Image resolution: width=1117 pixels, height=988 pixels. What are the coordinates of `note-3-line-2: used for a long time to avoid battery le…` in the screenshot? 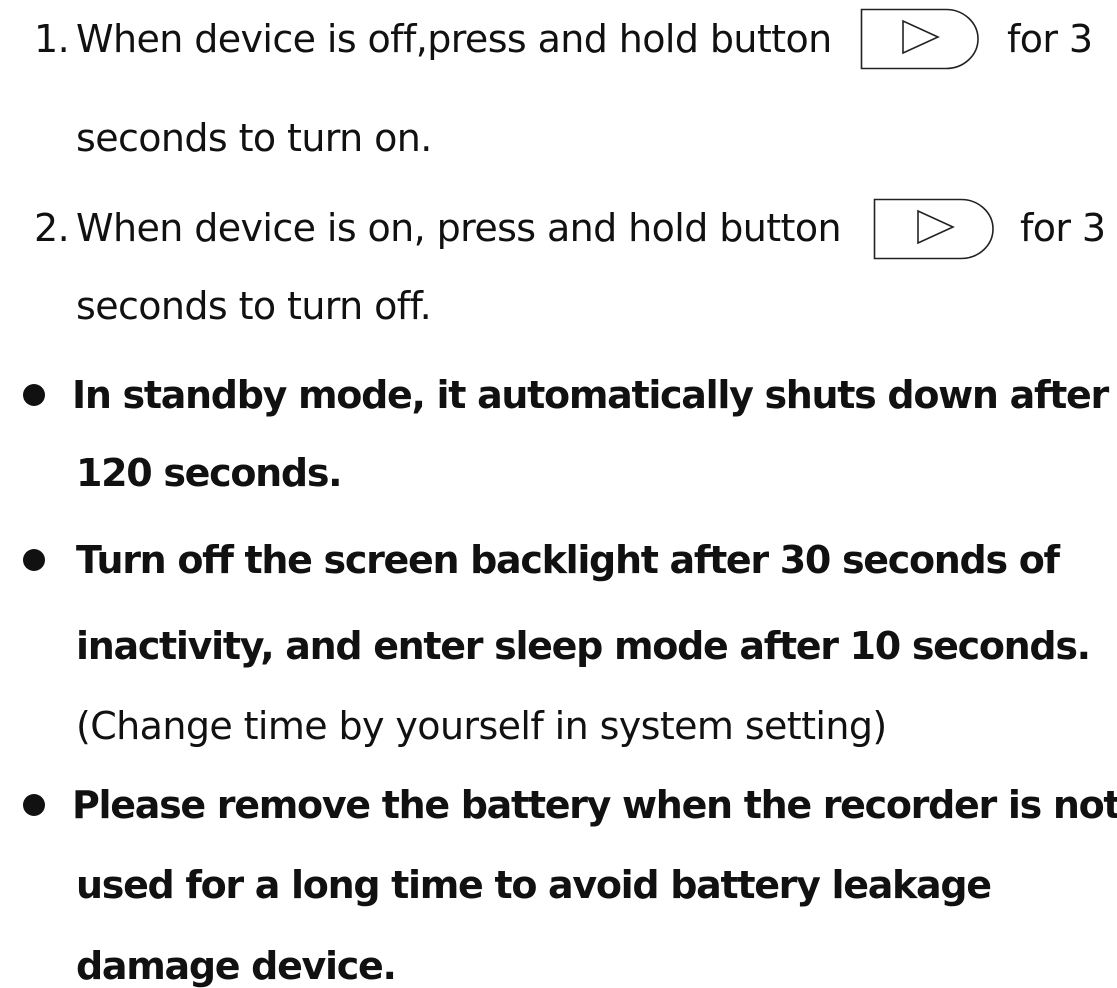 It's located at (534, 885).